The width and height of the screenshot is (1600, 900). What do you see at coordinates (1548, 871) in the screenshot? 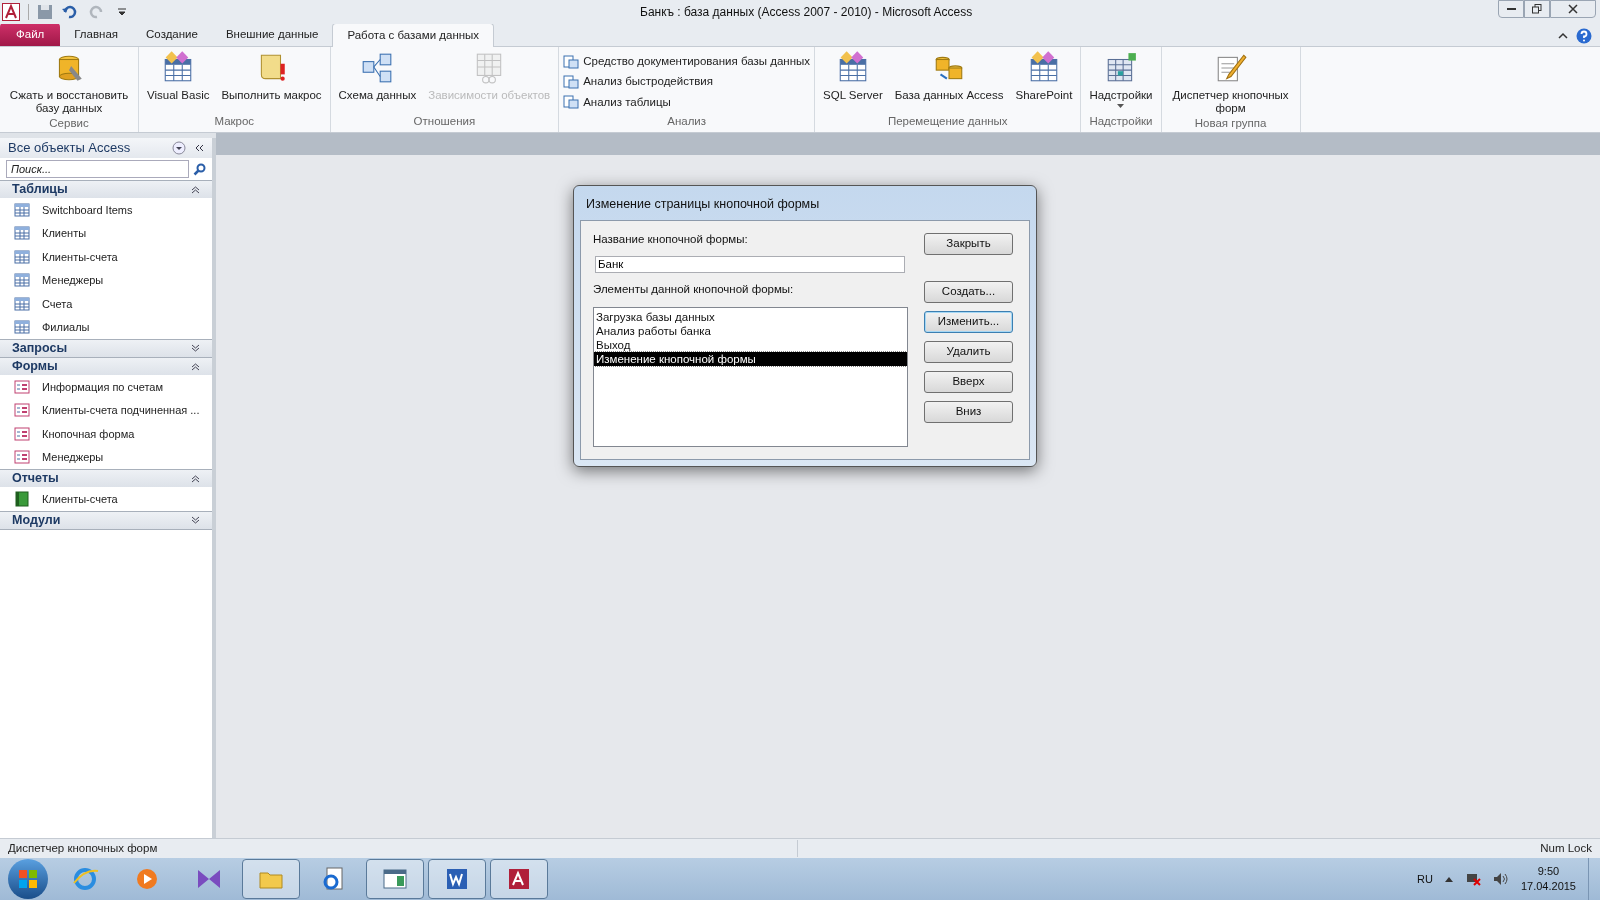
I see `clock-time: 9:50` at bounding box center [1548, 871].